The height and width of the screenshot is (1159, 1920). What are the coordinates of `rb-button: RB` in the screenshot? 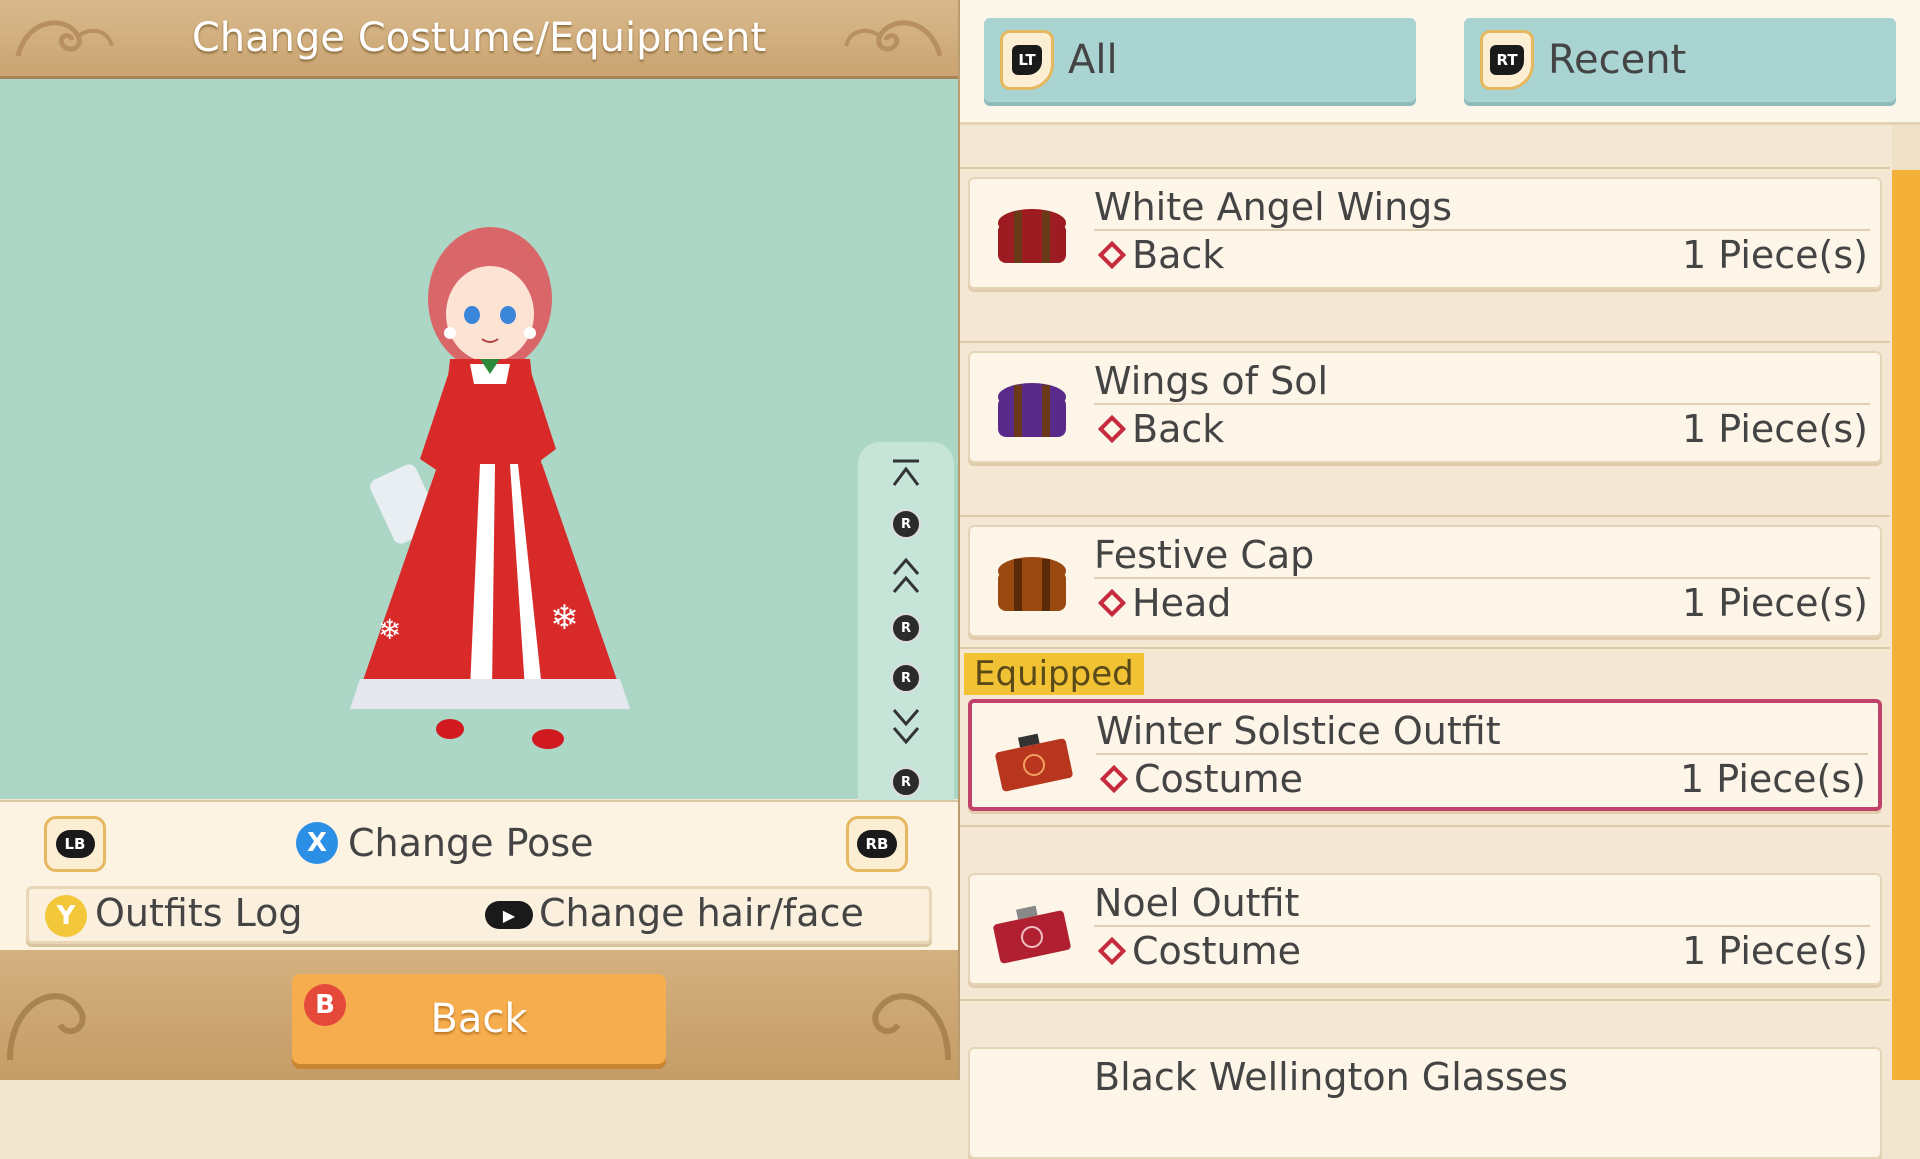 It's located at (877, 844).